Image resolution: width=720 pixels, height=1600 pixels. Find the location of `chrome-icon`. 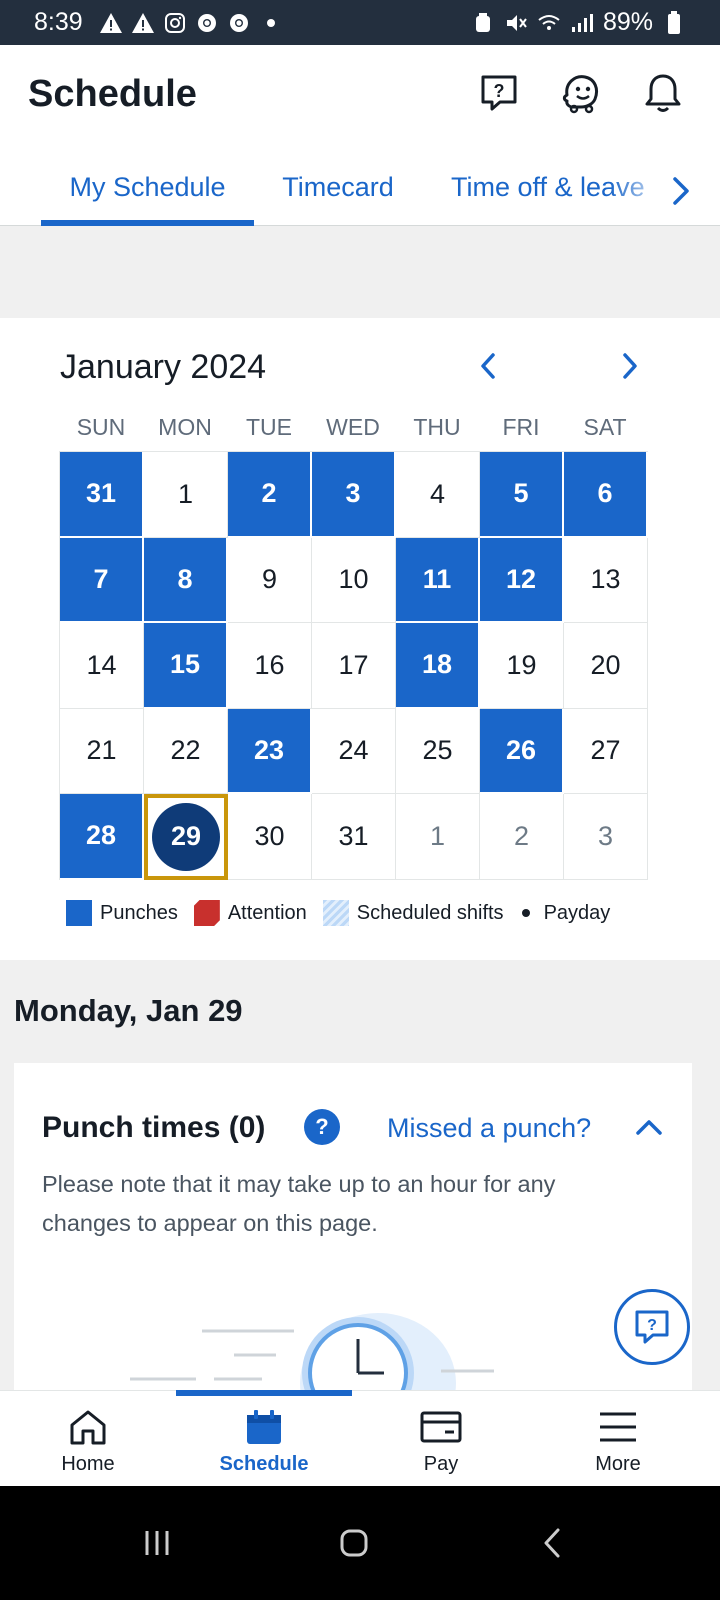

chrome-icon is located at coordinates (207, 23).